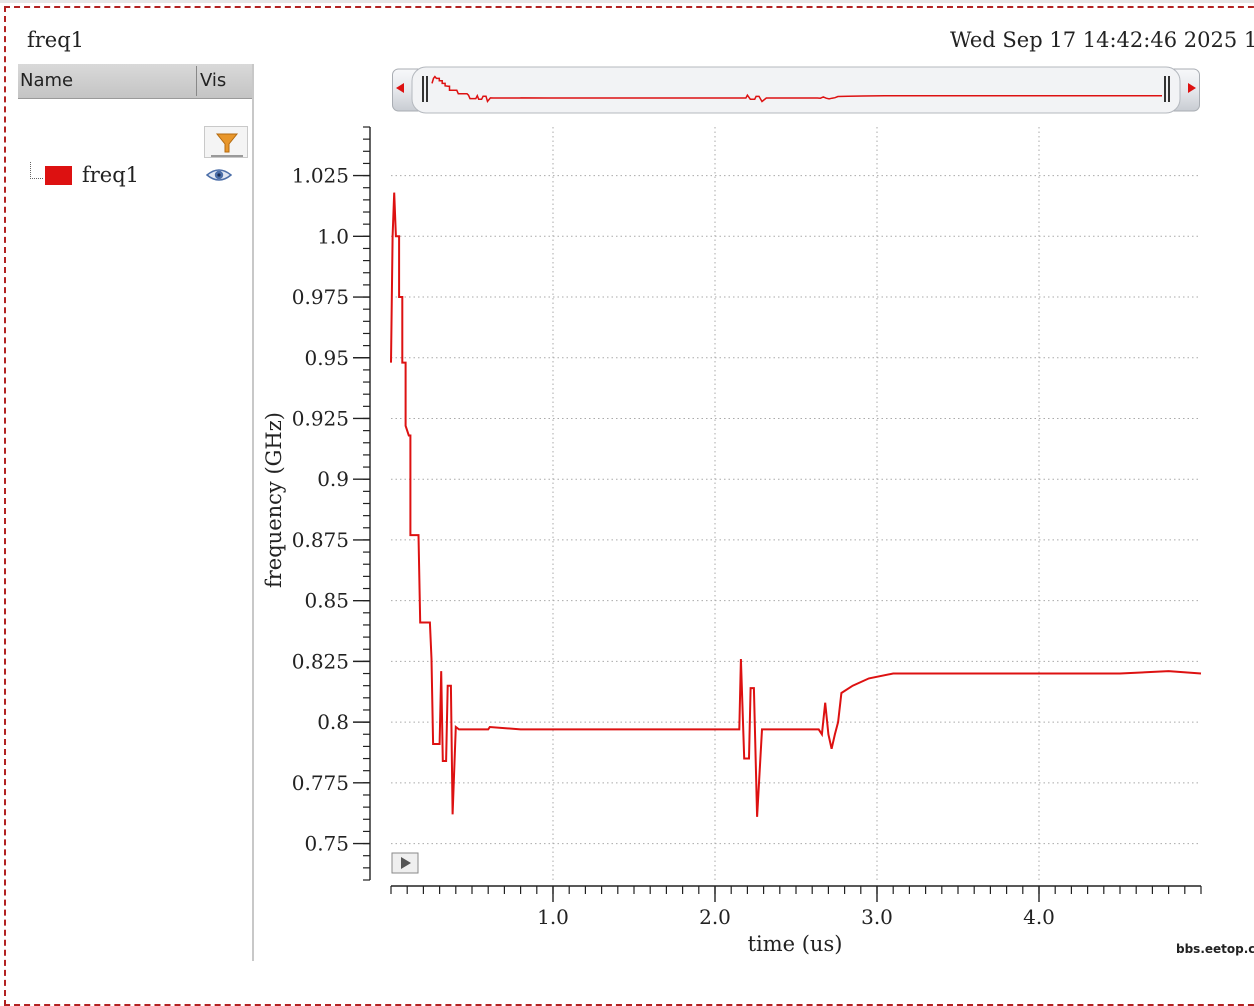 The height and width of the screenshot is (1006, 1254). I want to click on y-tick-label: 0.95, so click(326, 358).